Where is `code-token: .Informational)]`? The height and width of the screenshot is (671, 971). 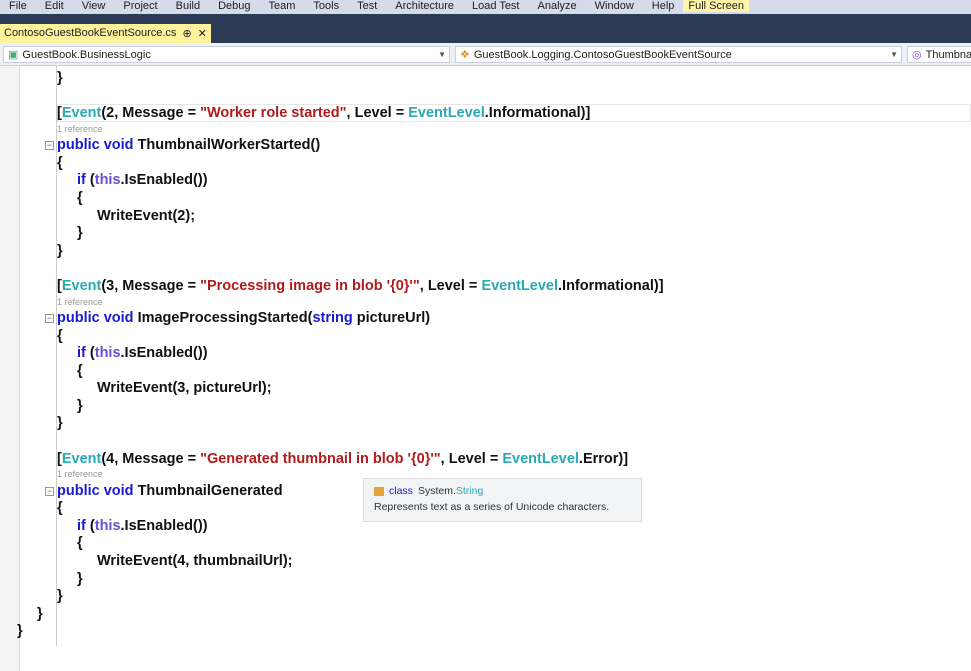
code-token: .Informational)] is located at coordinates (537, 113).